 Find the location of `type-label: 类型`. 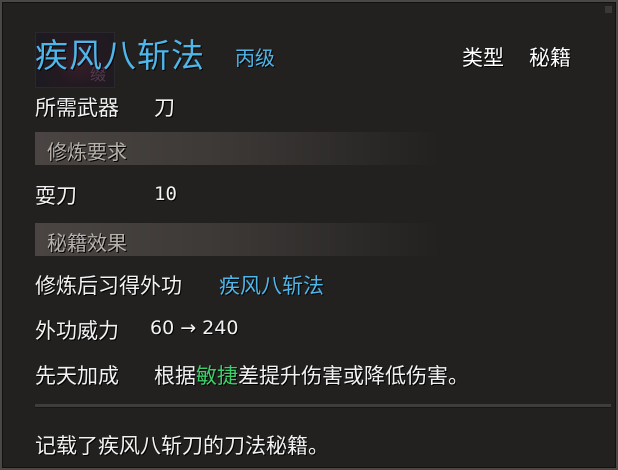

type-label: 类型 is located at coordinates (483, 58).